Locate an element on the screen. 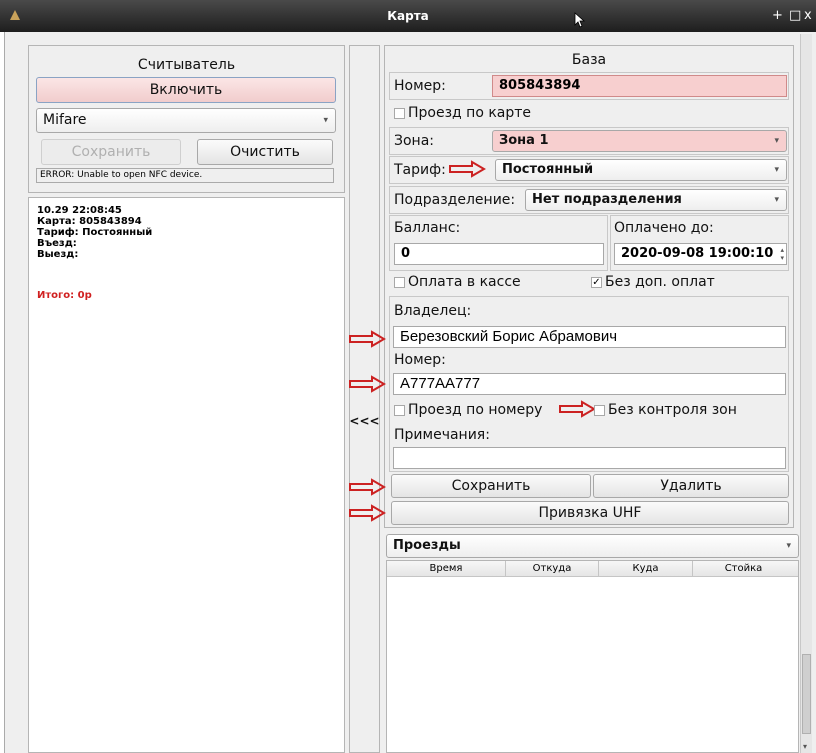 Image resolution: width=816 pixels, height=753 pixels. balance-field: 0 is located at coordinates (499, 254).